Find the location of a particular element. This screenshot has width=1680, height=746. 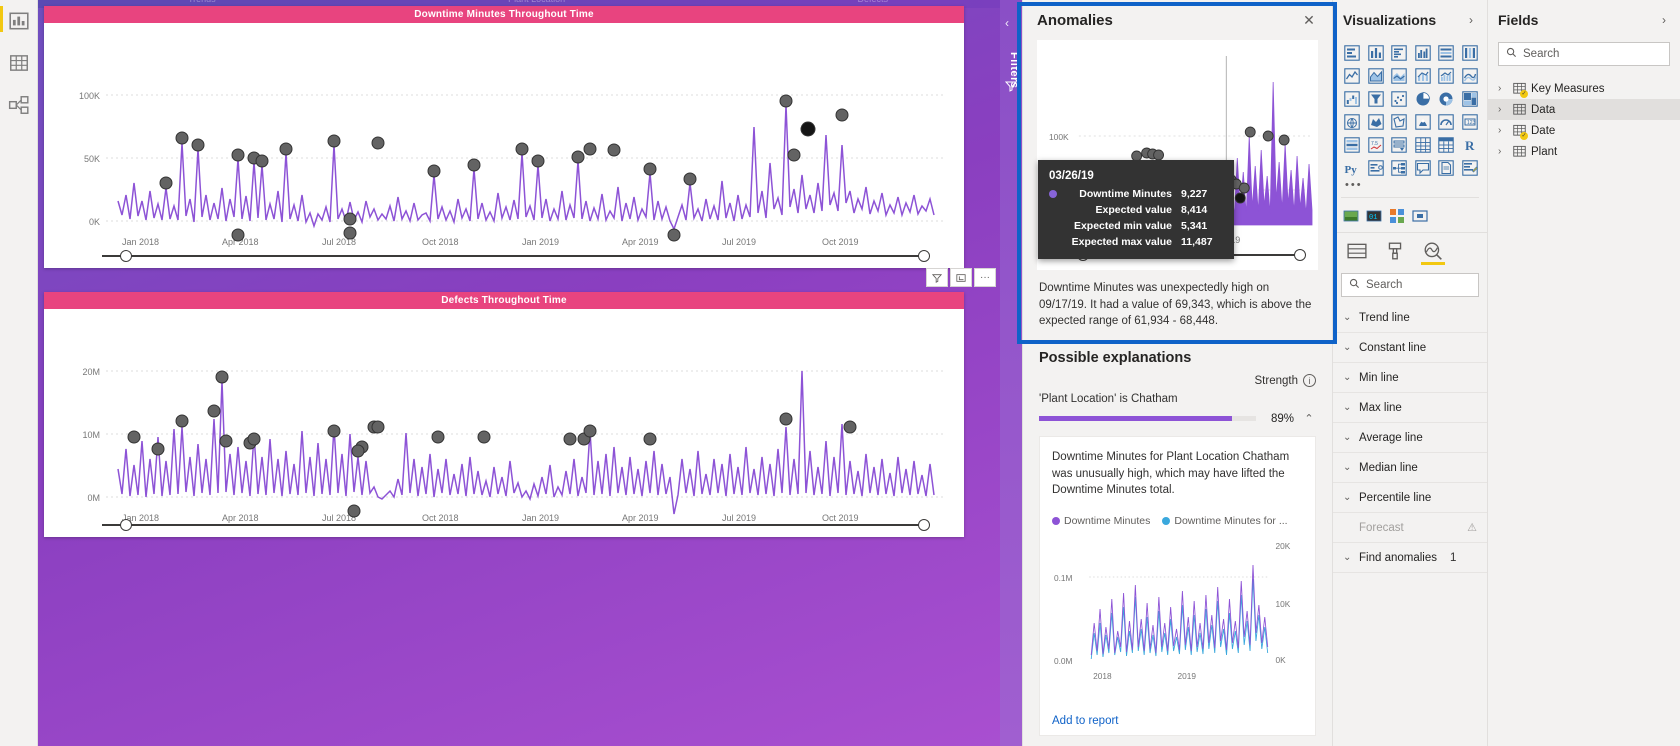

explanation-mini-chart: 0.1M 0.0M 20K 10K 0K 2018 2019 is located at coordinates (1177, 612).